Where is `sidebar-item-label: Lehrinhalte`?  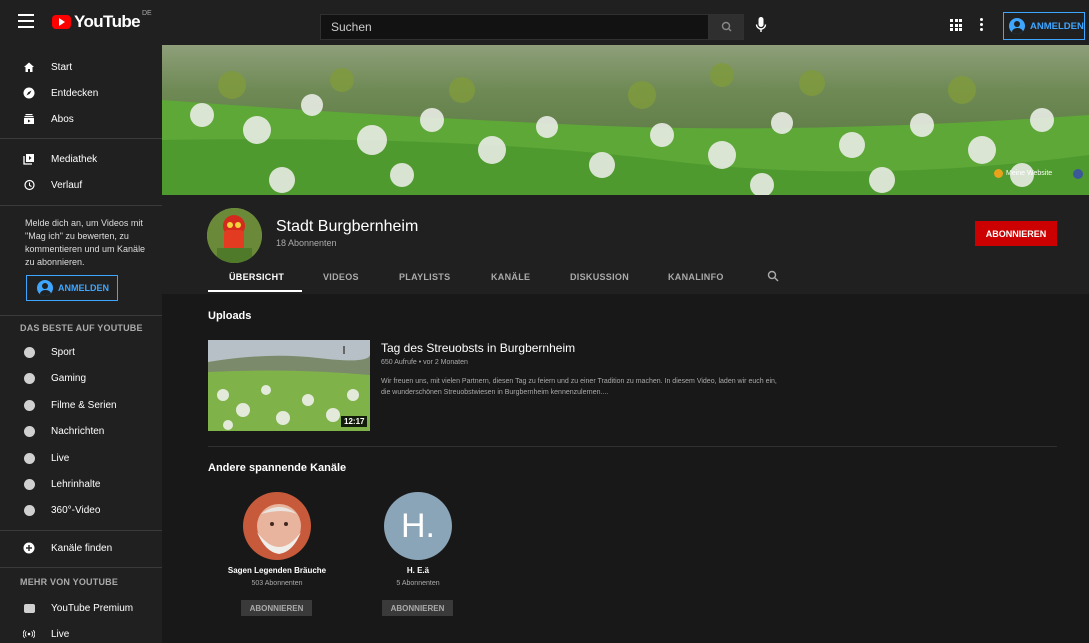 sidebar-item-label: Lehrinhalte is located at coordinates (76, 484).